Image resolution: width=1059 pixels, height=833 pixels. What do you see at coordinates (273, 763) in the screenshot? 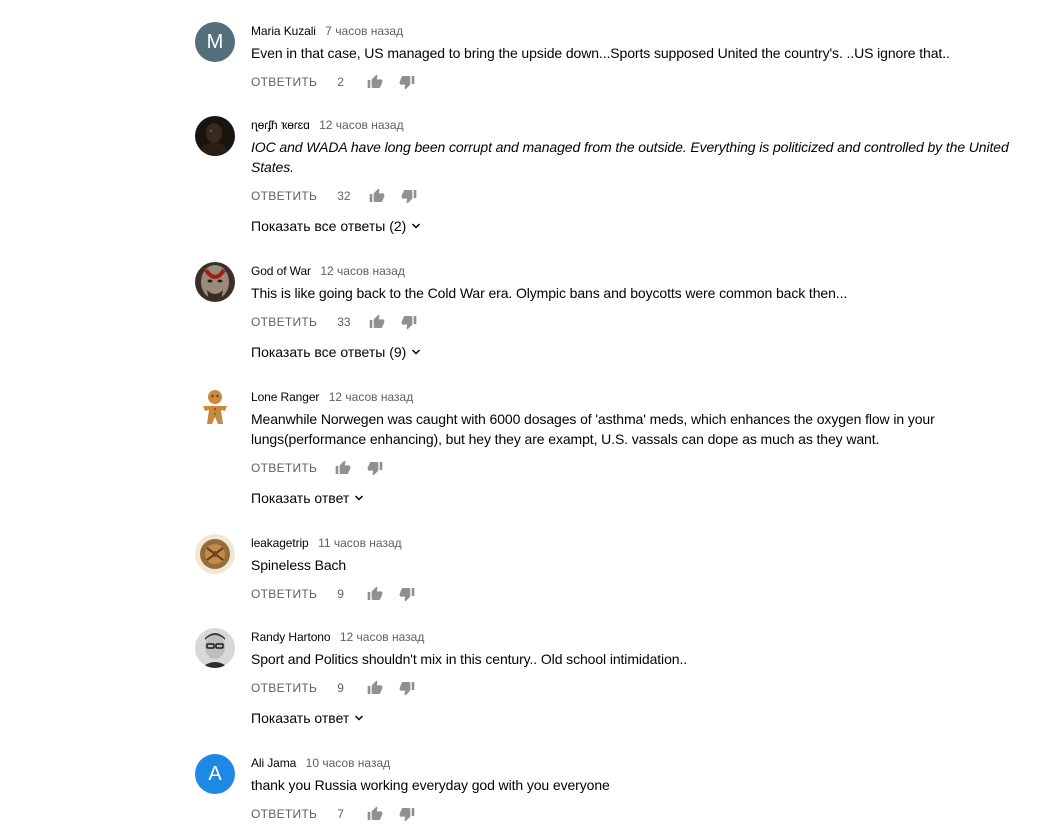
I see `comment-author: Ali Jama` at bounding box center [273, 763].